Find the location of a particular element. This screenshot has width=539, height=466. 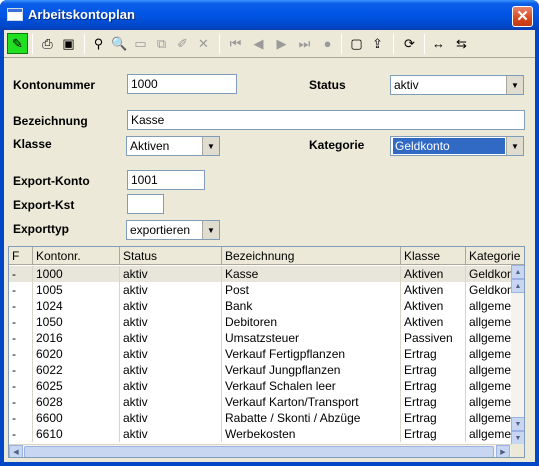

cell-bezeichnung: Verkauf Karton/Transport is located at coordinates (292, 402).